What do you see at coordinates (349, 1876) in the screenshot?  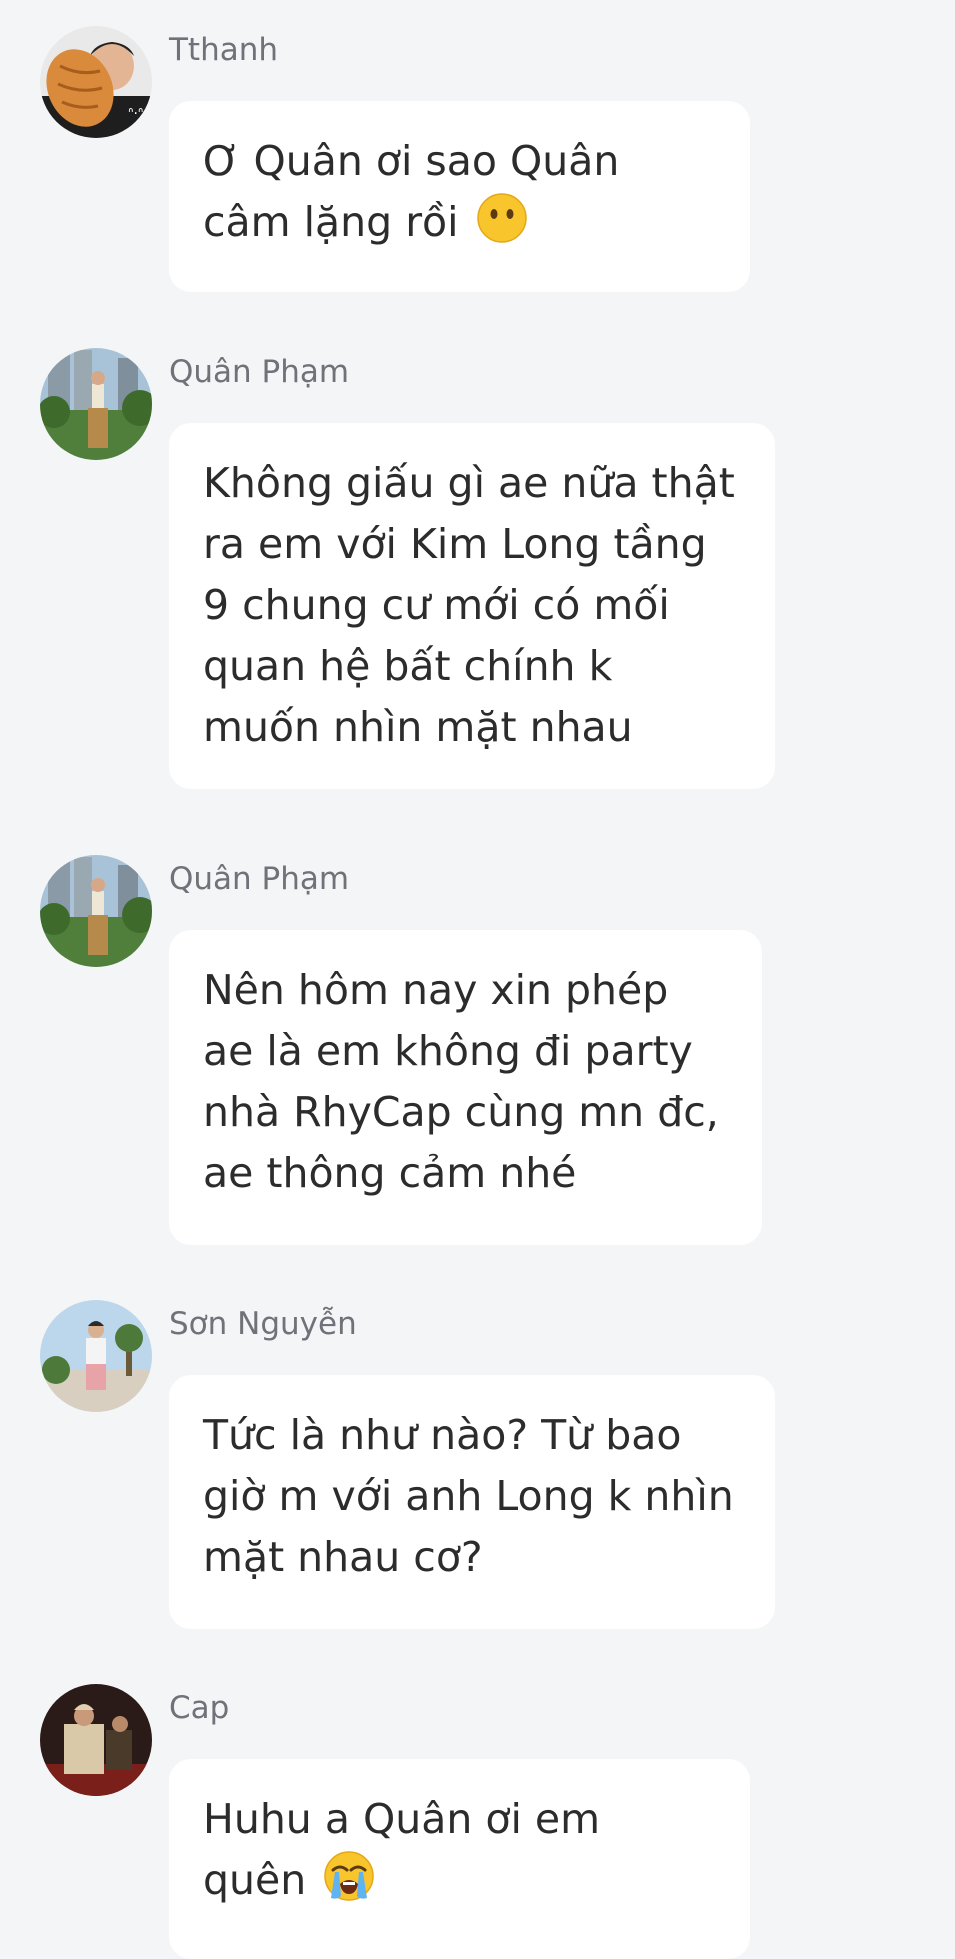 I see `loudly-crying-face-icon` at bounding box center [349, 1876].